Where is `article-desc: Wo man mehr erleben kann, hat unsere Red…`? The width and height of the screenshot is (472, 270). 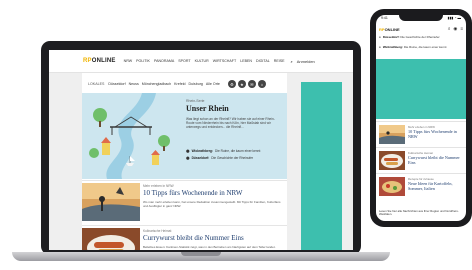
article-desc: Wo man mehr erleben kann, hat unsere Red… is located at coordinates (212, 204).